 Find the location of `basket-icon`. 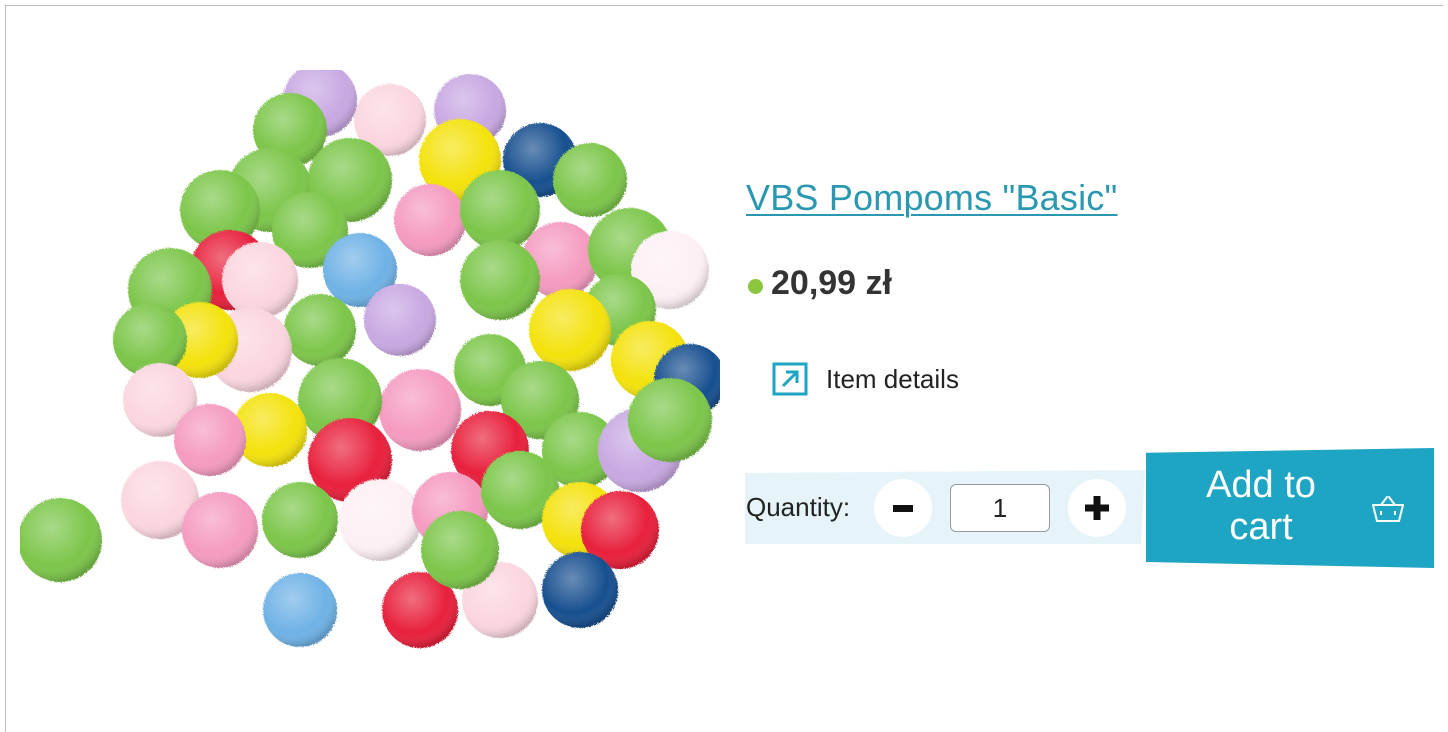

basket-icon is located at coordinates (1388, 509).